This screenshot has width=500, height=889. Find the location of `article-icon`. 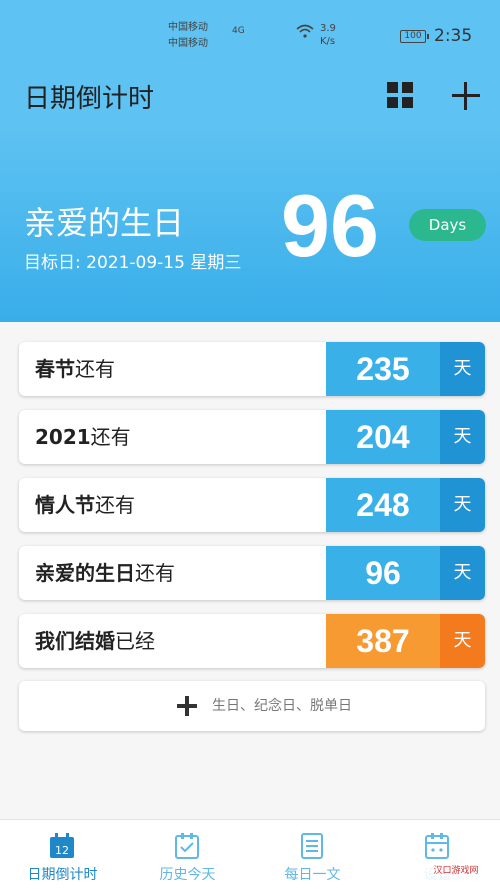

article-icon is located at coordinates (312, 846).